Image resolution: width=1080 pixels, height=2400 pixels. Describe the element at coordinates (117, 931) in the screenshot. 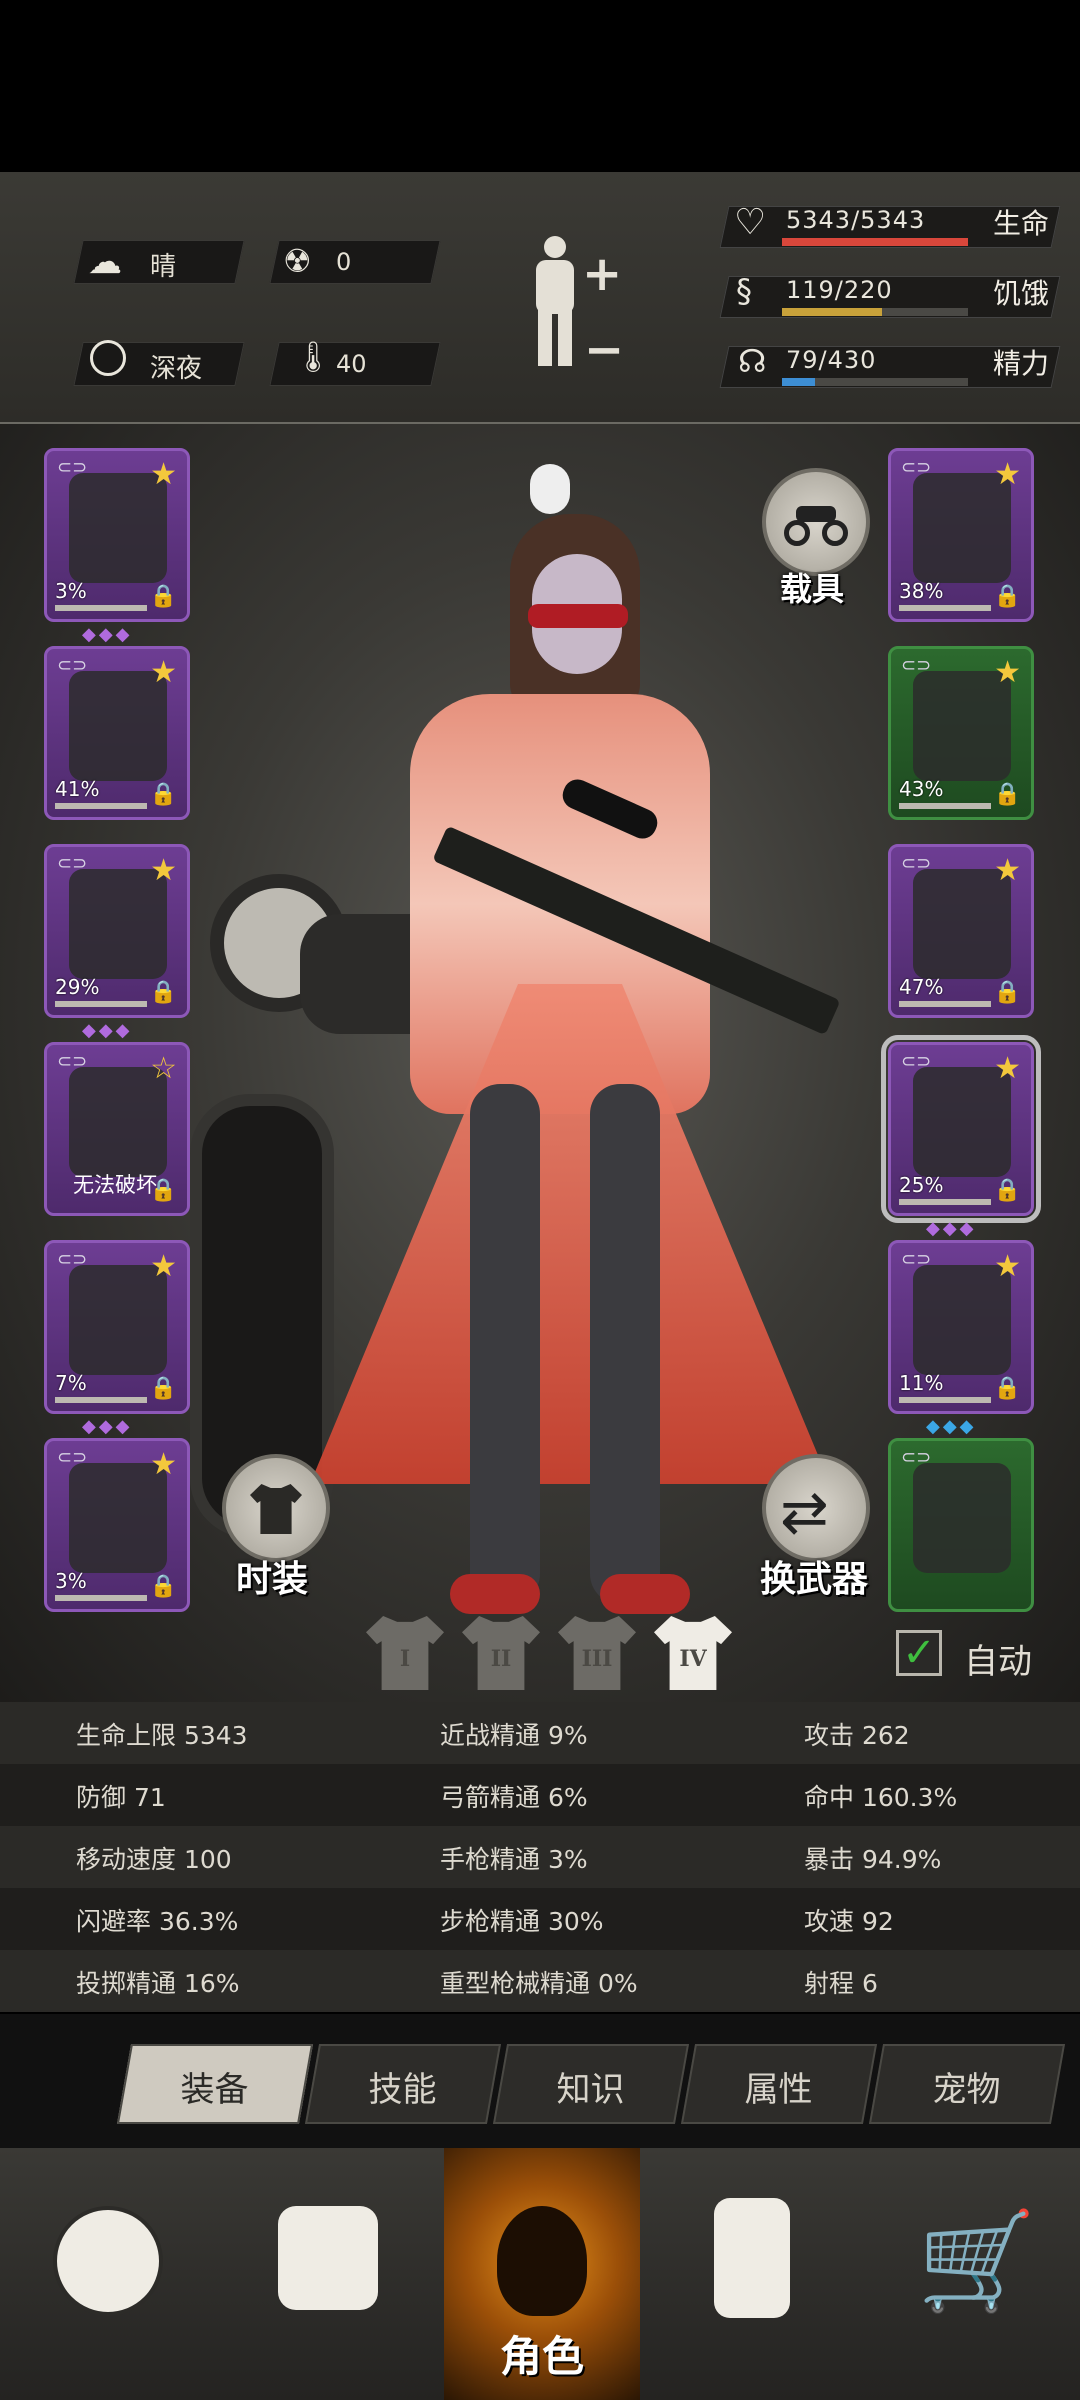

I see `equipment-slot: ⊂⊃ ★ 29% 🔒` at that location.